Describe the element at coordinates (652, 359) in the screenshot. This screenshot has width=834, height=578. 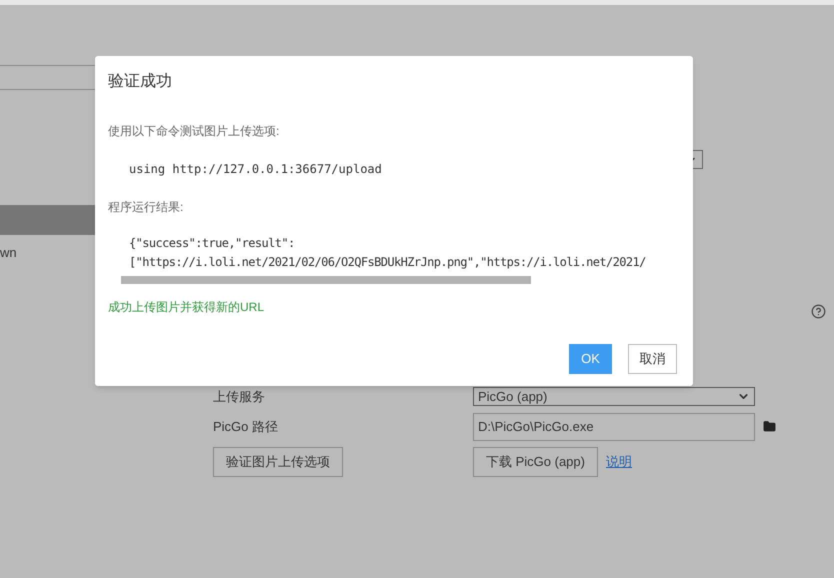
I see `cancel-button: 取消` at that location.